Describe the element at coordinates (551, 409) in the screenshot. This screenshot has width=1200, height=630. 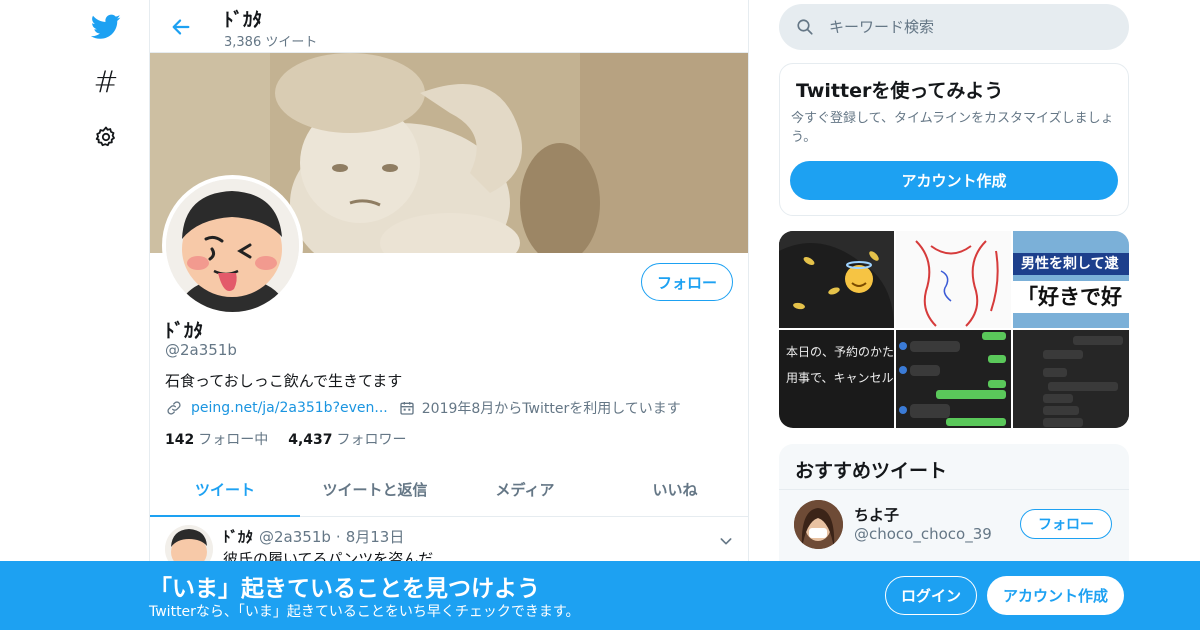
I see `profile-joined-date: 2019年8月からTwitterを利用しています` at that location.